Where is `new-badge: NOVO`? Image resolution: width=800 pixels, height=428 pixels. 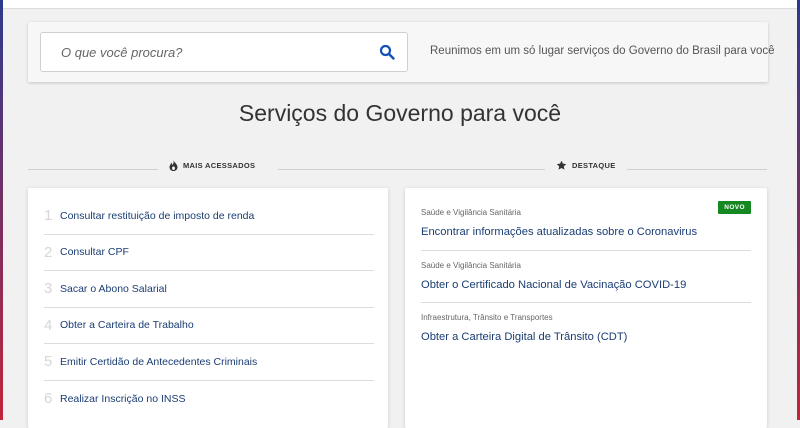
new-badge: NOVO is located at coordinates (734, 207).